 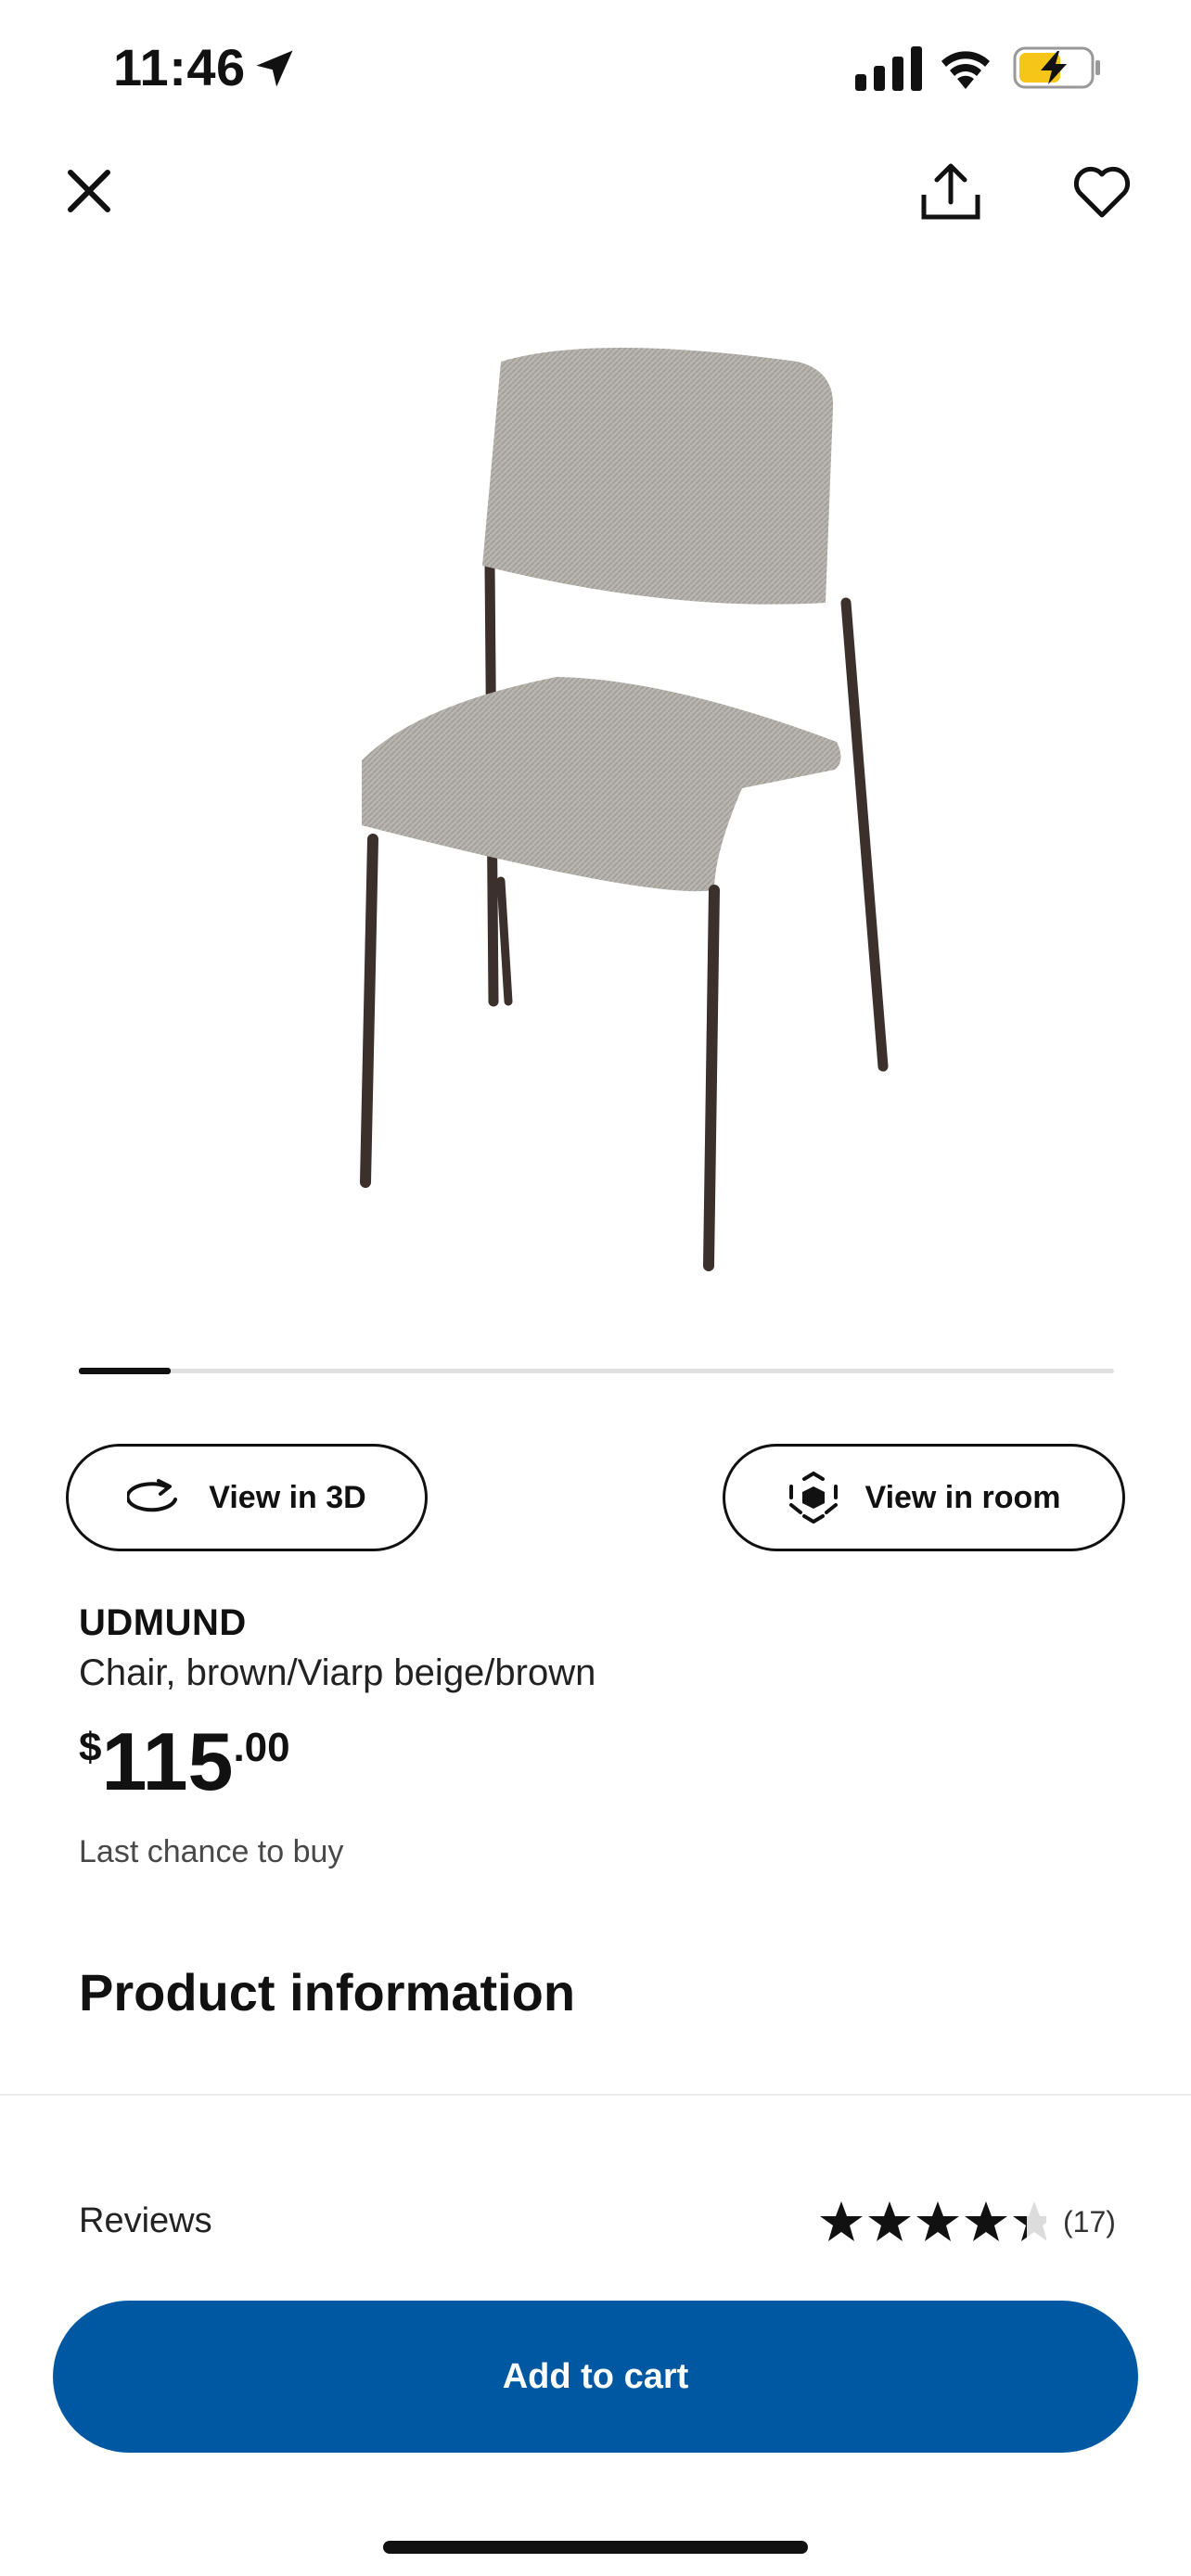 What do you see at coordinates (125, 1371) in the screenshot?
I see `carousel-progress` at bounding box center [125, 1371].